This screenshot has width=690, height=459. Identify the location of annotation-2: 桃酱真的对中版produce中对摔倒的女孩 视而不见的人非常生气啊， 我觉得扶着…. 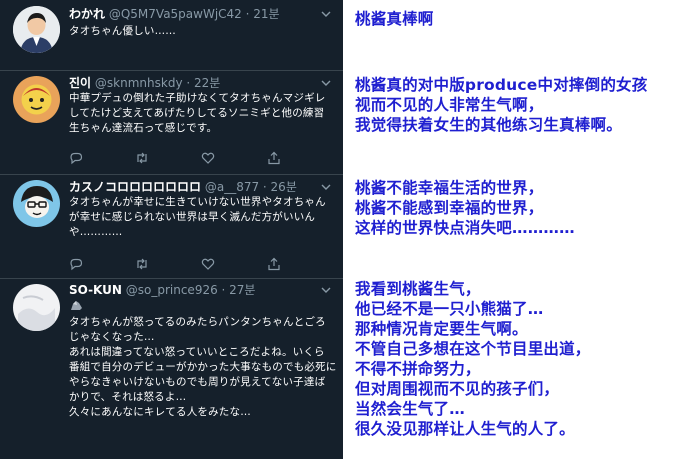
(501, 105).